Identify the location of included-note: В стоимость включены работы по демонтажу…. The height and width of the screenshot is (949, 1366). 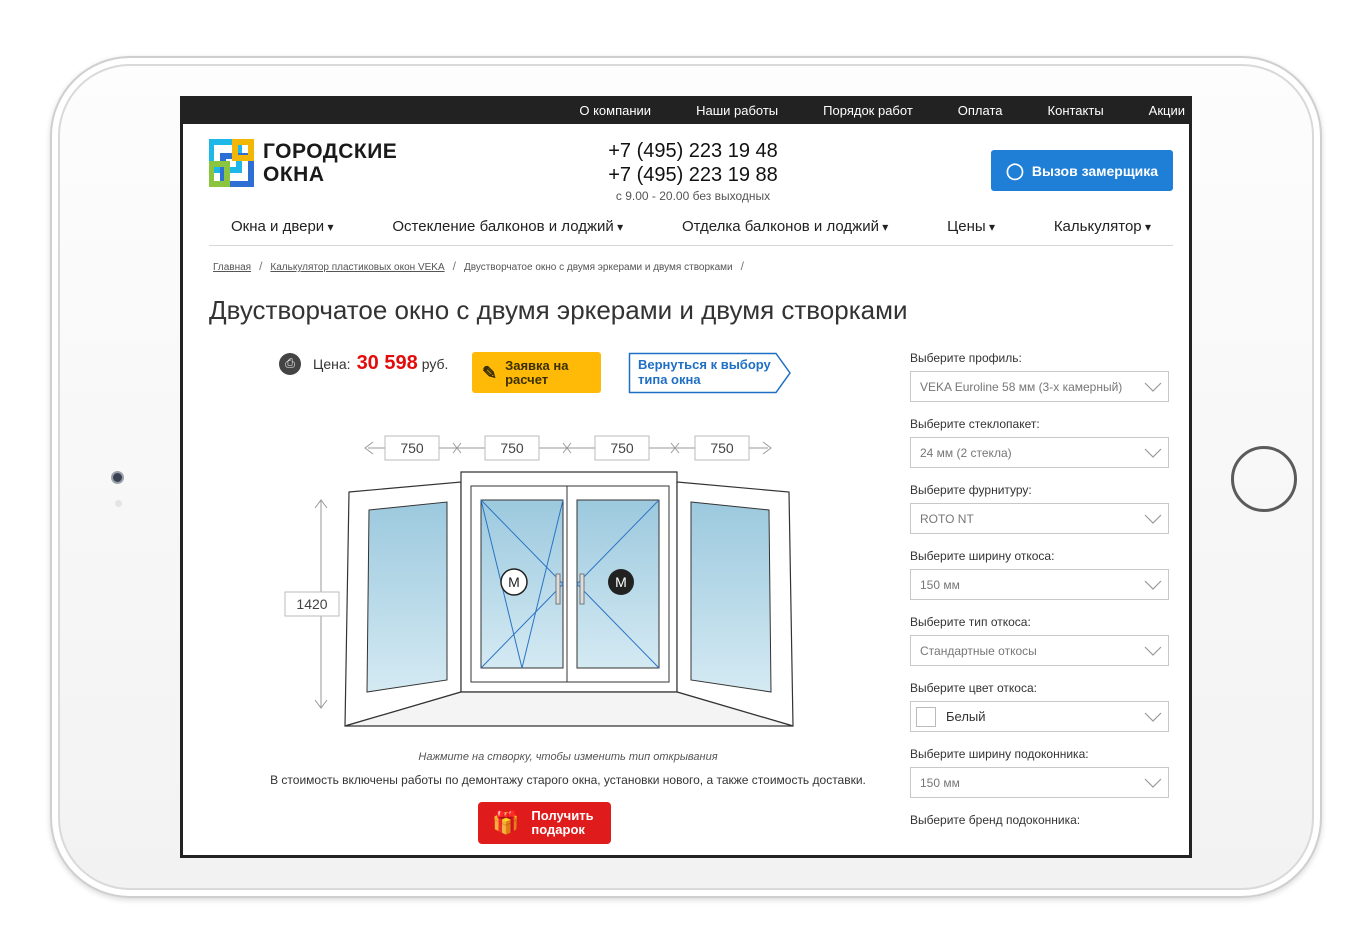
(568, 780).